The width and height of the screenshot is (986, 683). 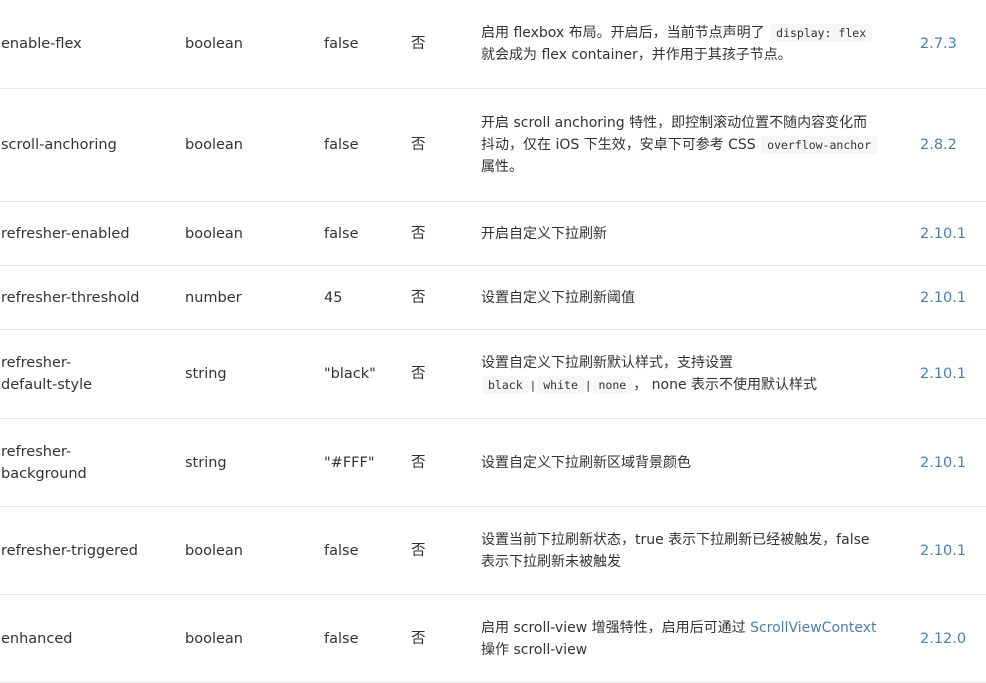 I want to click on attr-name: refresher-default-style, so click(x=76, y=374).